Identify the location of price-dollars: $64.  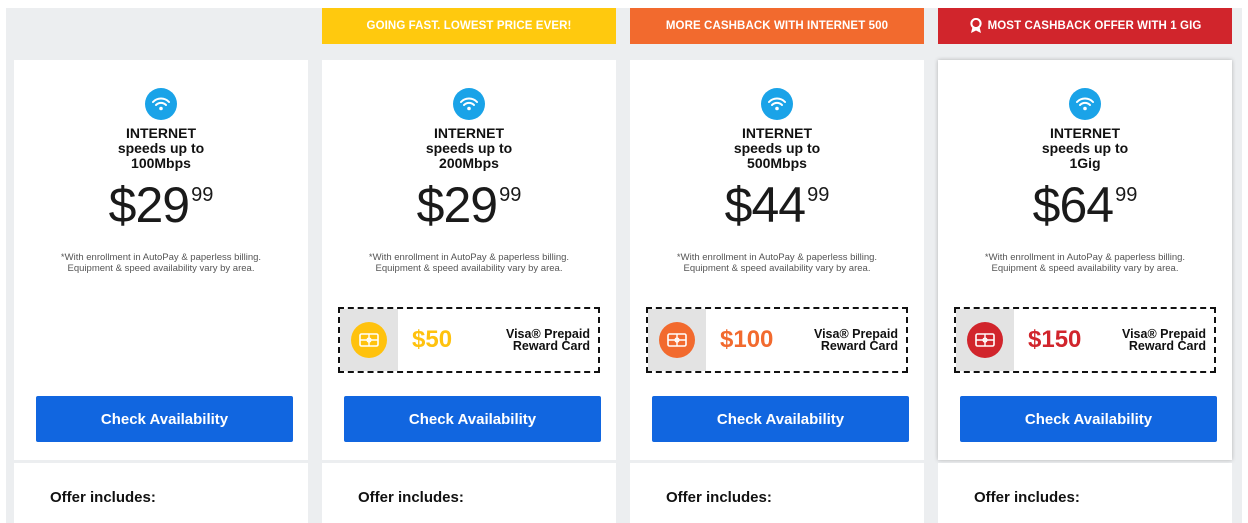
(1073, 205).